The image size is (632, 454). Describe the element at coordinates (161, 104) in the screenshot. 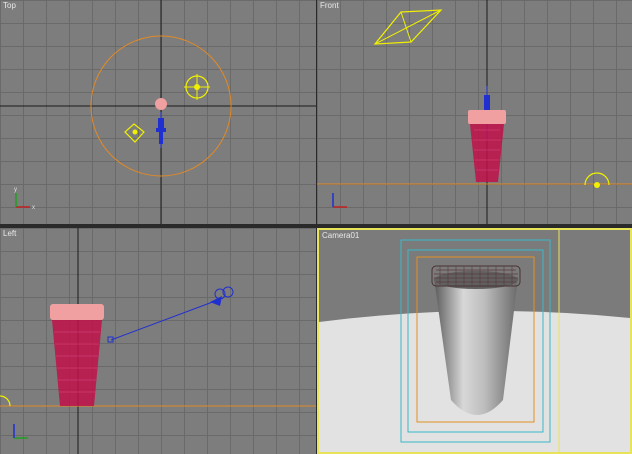

I see `cup-lid-top` at that location.